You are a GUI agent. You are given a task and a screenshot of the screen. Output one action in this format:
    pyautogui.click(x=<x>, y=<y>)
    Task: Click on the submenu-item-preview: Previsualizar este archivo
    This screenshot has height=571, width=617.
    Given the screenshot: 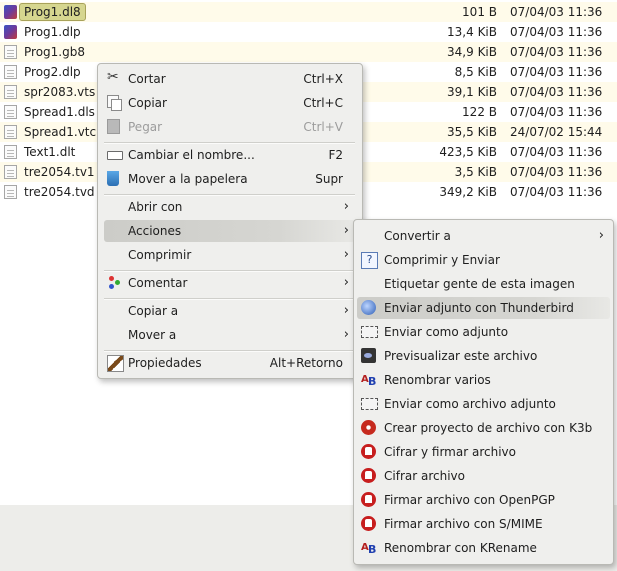 What is the action you would take?
    pyautogui.click(x=483, y=356)
    